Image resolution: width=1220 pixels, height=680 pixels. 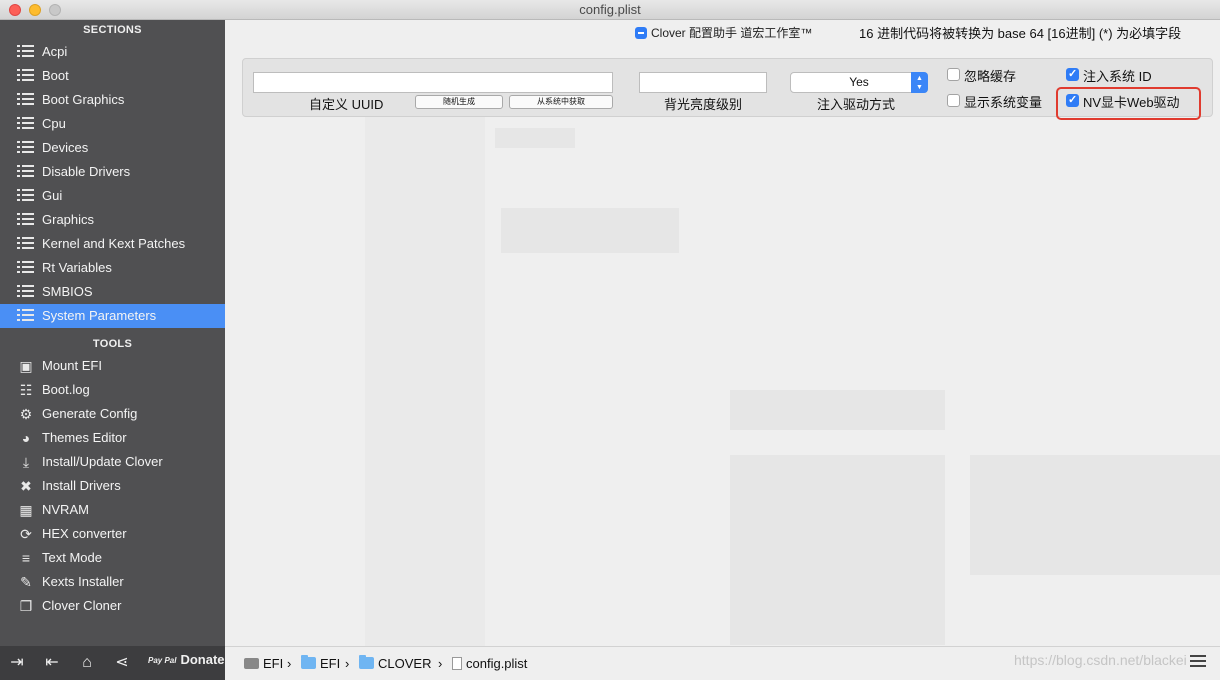 What do you see at coordinates (186, 659) in the screenshot?
I see `donate-button: Pay Pal Donate` at bounding box center [186, 659].